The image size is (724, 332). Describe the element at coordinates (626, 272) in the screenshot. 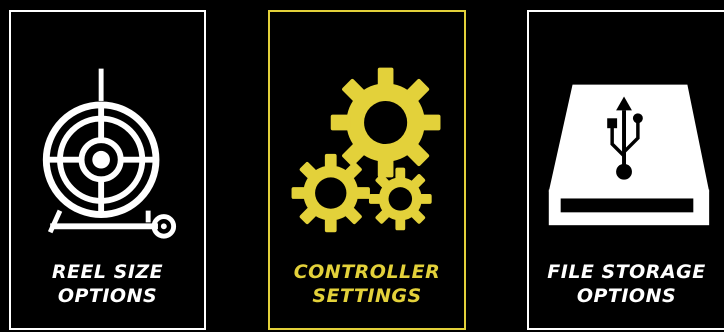

I see `file-storage-options-label-line-1: FILE STORAGE` at that location.